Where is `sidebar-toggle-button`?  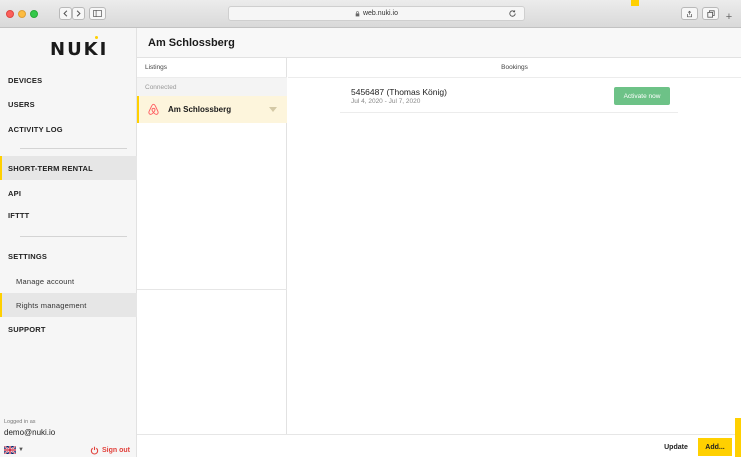
sidebar-toggle-button is located at coordinates (97, 13).